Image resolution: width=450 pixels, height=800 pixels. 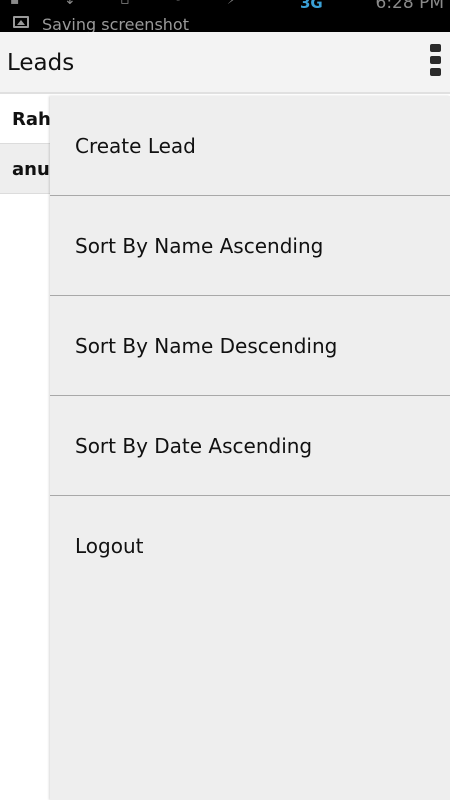 What do you see at coordinates (250, 146) in the screenshot?
I see `menu-item-create-lead: Create Lead` at bounding box center [250, 146].